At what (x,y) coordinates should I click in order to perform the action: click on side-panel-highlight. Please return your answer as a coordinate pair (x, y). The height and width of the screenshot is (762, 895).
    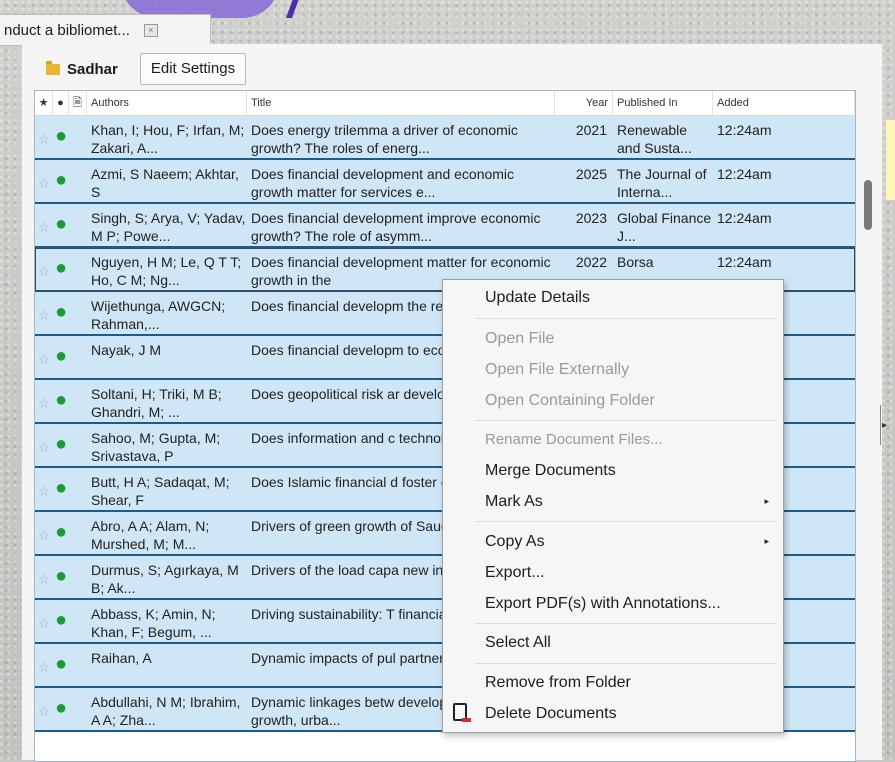
    Looking at the image, I should click on (890, 160).